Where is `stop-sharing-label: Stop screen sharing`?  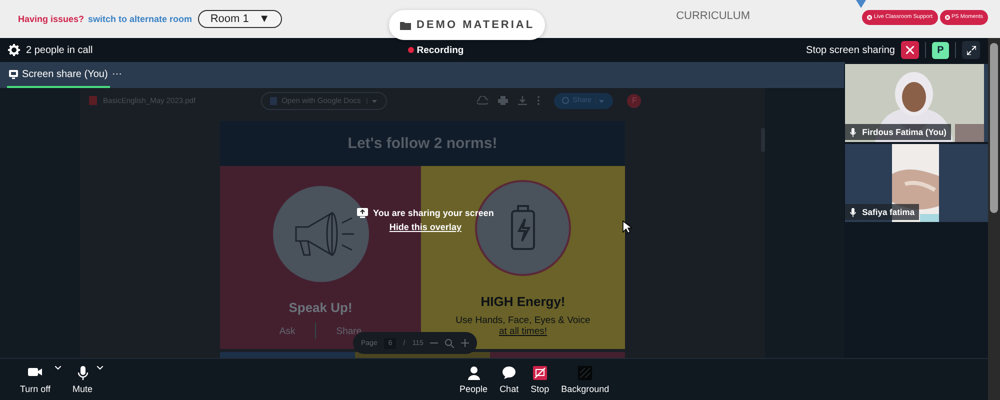 stop-sharing-label: Stop screen sharing is located at coordinates (850, 50).